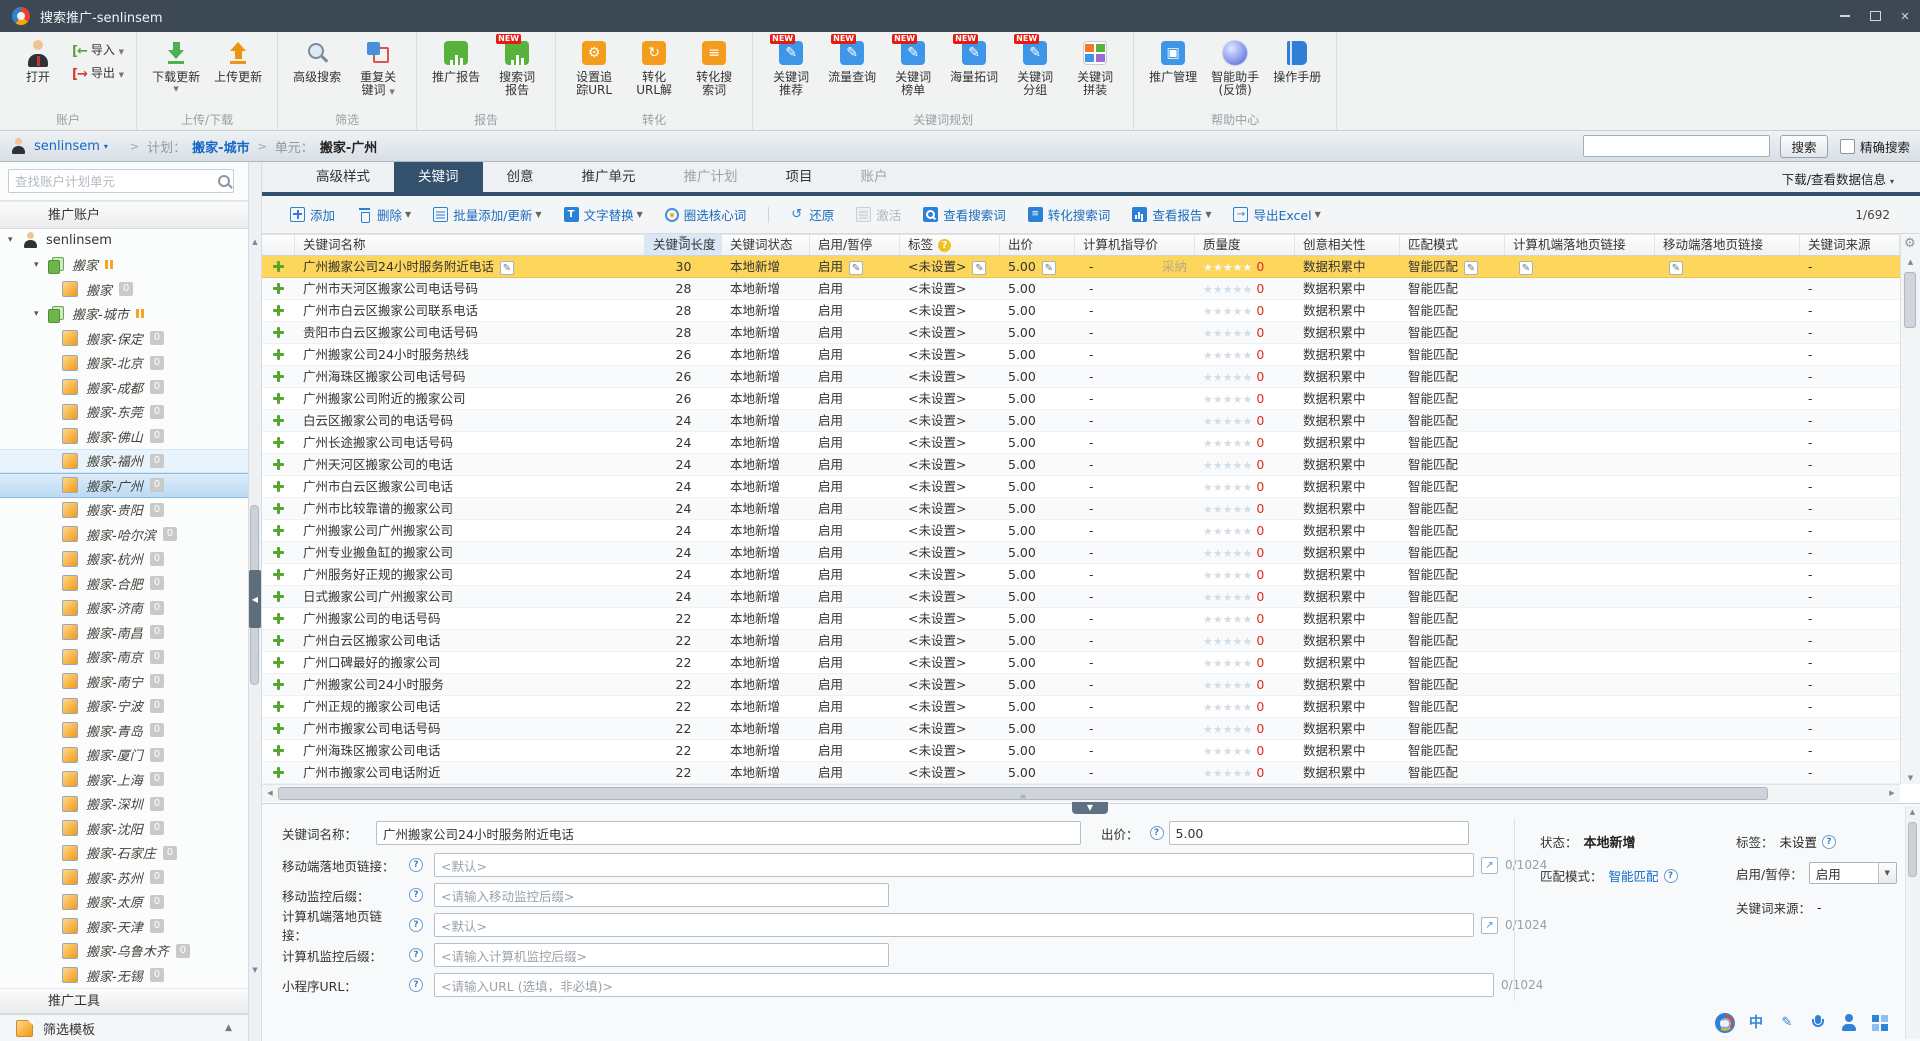  I want to click on column-header-enable: 启用/暂停, so click(855, 245).